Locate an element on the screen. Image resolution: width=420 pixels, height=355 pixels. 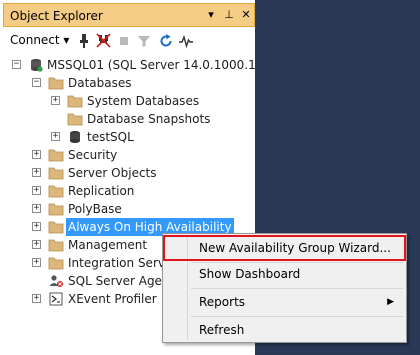
menu-item-refresh: Refresh is located at coordinates (284, 330).